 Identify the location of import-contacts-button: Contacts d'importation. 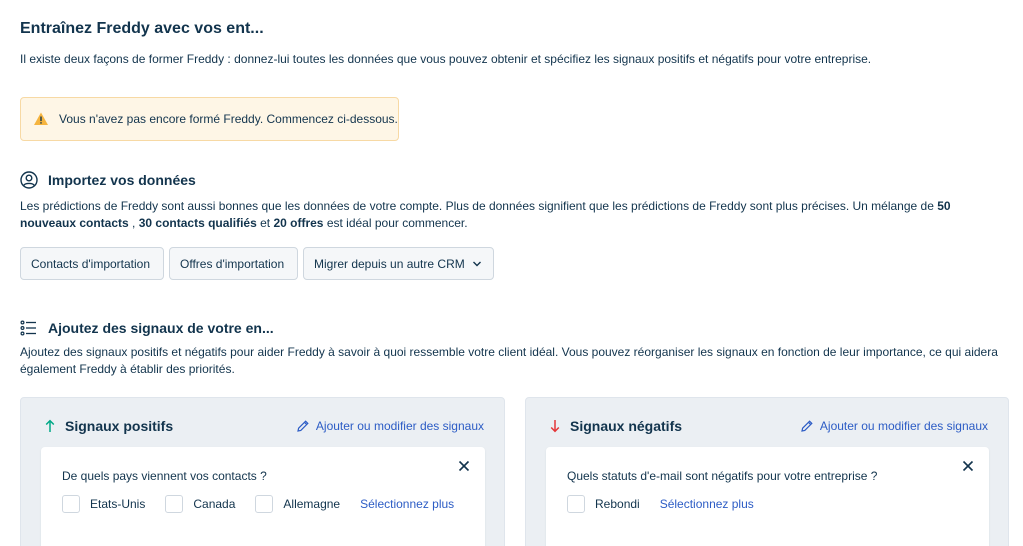
(92, 263).